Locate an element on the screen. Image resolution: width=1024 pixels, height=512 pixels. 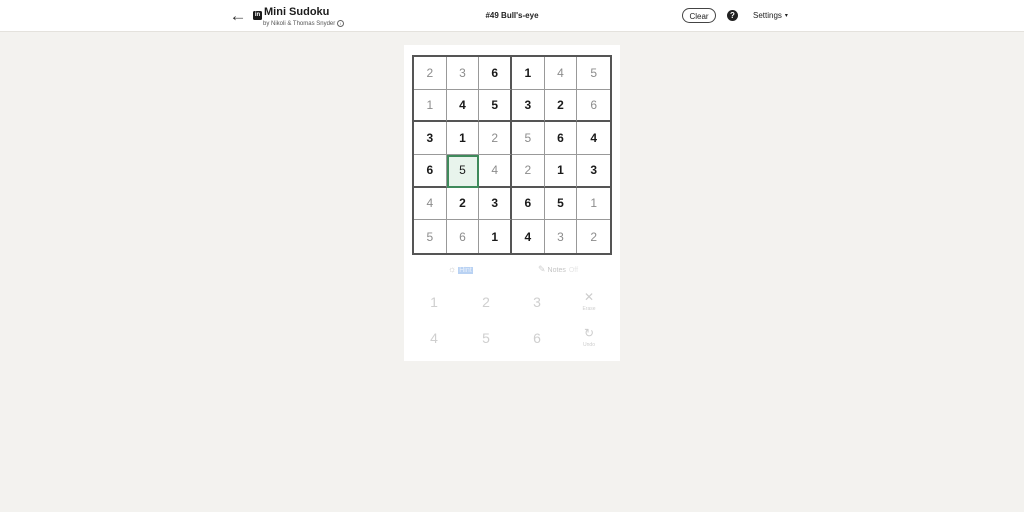
number-pad: 1 2 3 ✕ Erase 4 5 6 ↻ Undo is located at coordinates (512, 321).